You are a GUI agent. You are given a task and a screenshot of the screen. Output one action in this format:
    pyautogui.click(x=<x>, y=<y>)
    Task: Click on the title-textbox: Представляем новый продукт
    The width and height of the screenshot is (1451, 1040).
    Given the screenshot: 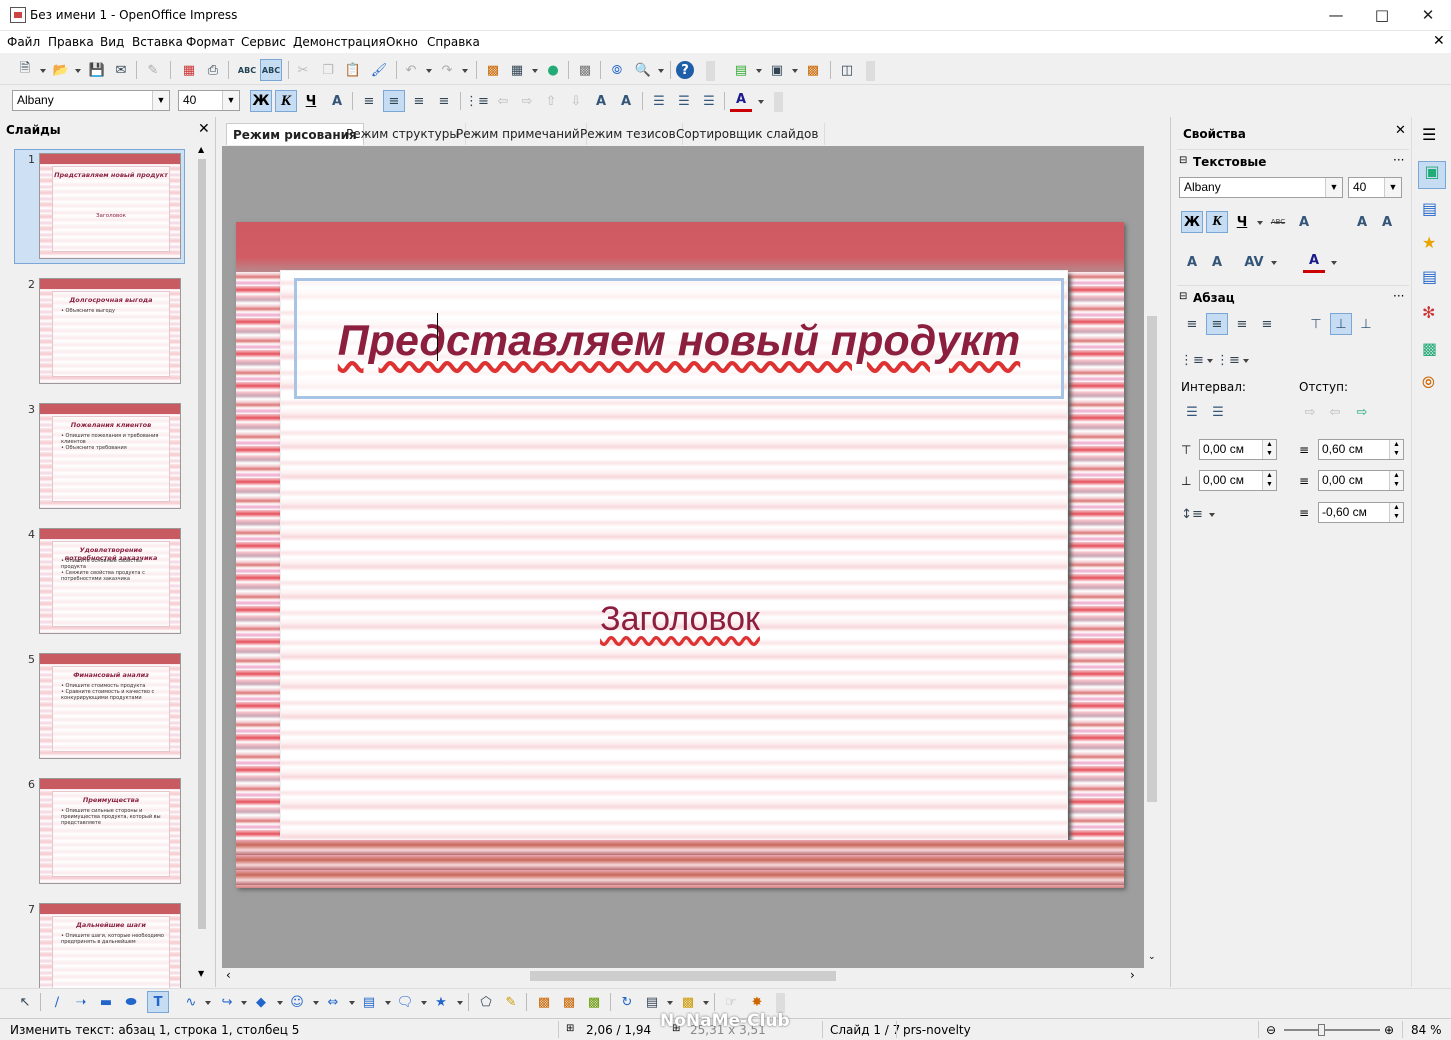 What is the action you would take?
    pyautogui.click(x=679, y=338)
    